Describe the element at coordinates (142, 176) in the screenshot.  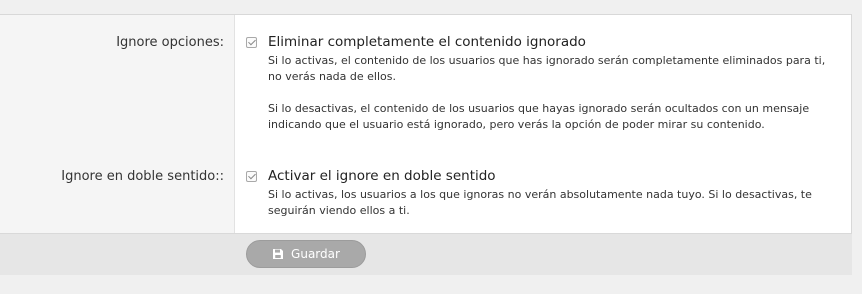
I see `ignore-two-way-label: Ignore en doble sentido::` at that location.